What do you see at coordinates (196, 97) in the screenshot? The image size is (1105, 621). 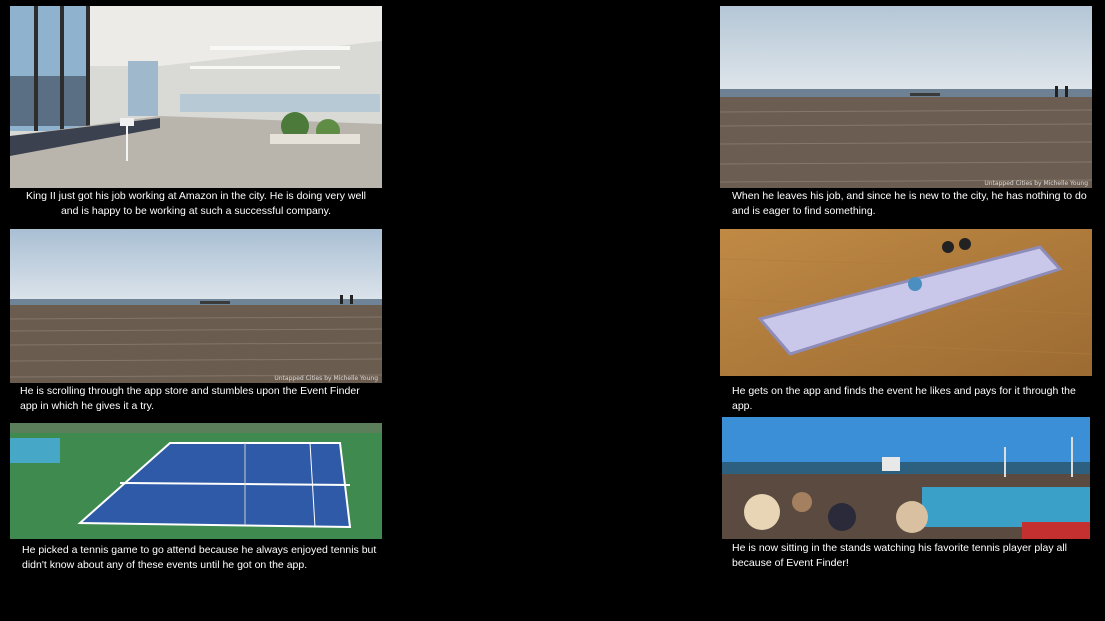 I see `office-photo` at bounding box center [196, 97].